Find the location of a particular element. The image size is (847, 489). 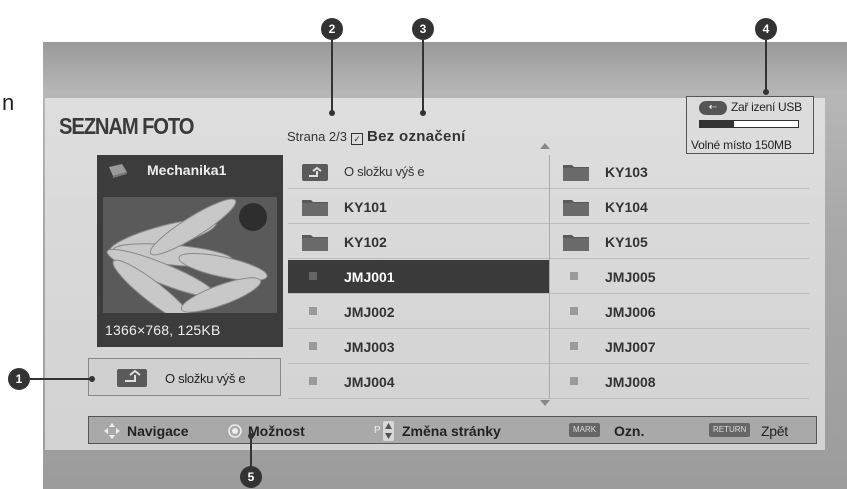

usb-icon: ⇠ is located at coordinates (713, 108).